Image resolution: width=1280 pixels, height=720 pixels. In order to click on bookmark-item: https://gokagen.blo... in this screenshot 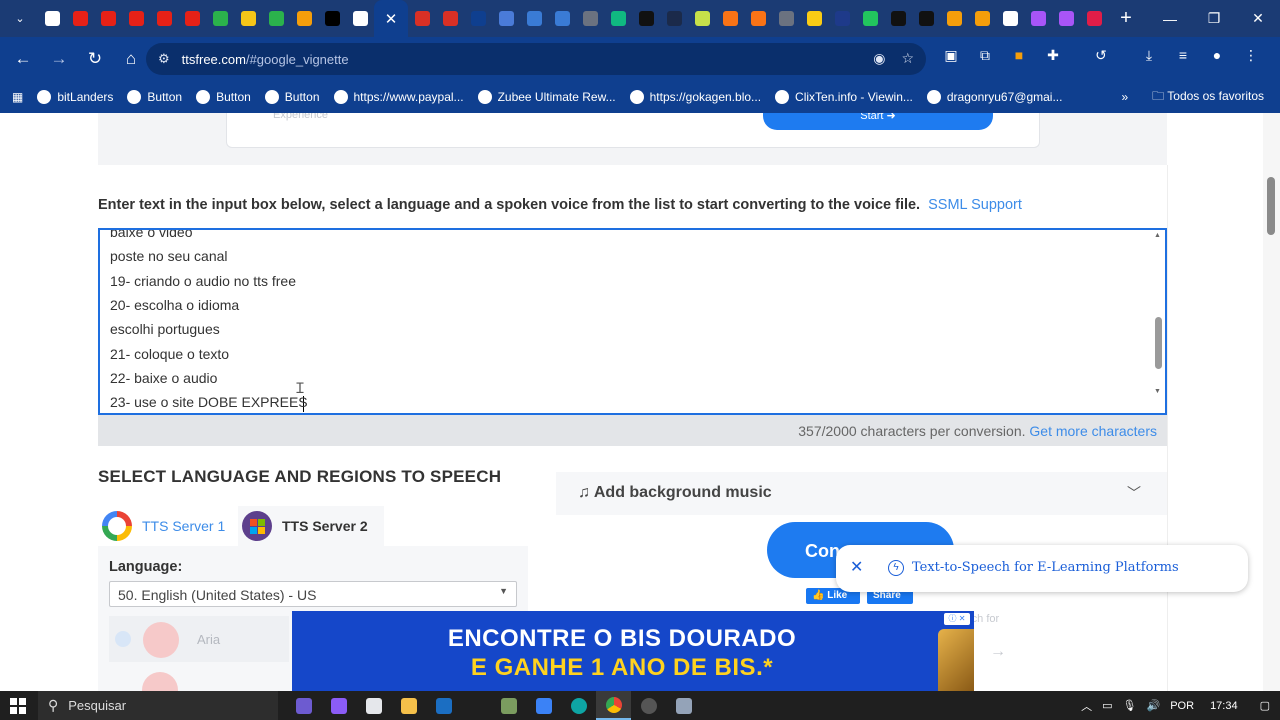, I will do `click(695, 97)`.